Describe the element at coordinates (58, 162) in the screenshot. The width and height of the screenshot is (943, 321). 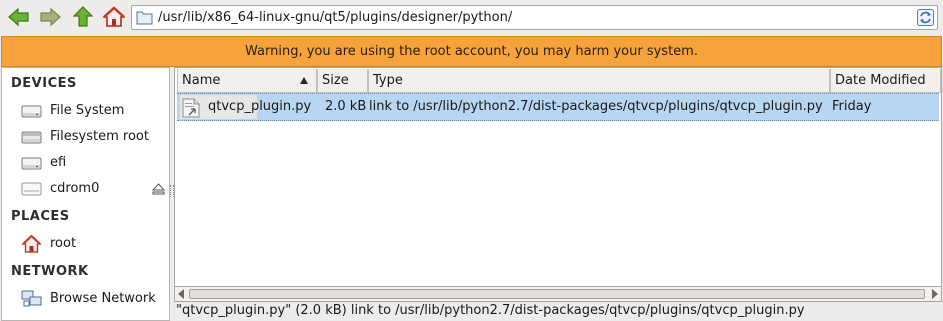
I see `sidebar-item-label: efi` at that location.